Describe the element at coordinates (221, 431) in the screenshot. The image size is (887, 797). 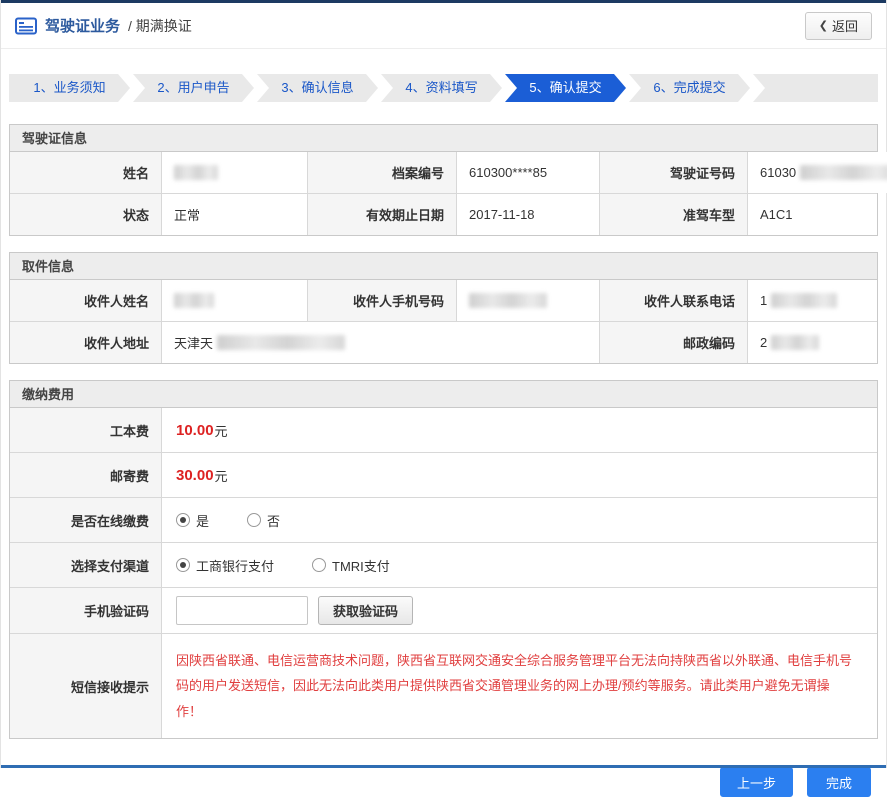
I see `production-fee-unit: 元` at that location.